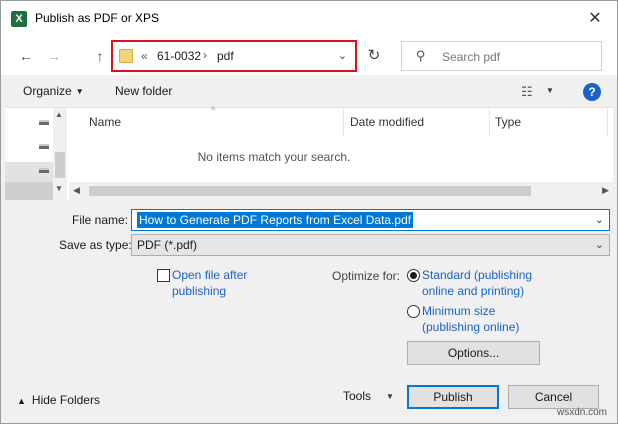  I want to click on caret-up-icon: ▲, so click(21, 401).